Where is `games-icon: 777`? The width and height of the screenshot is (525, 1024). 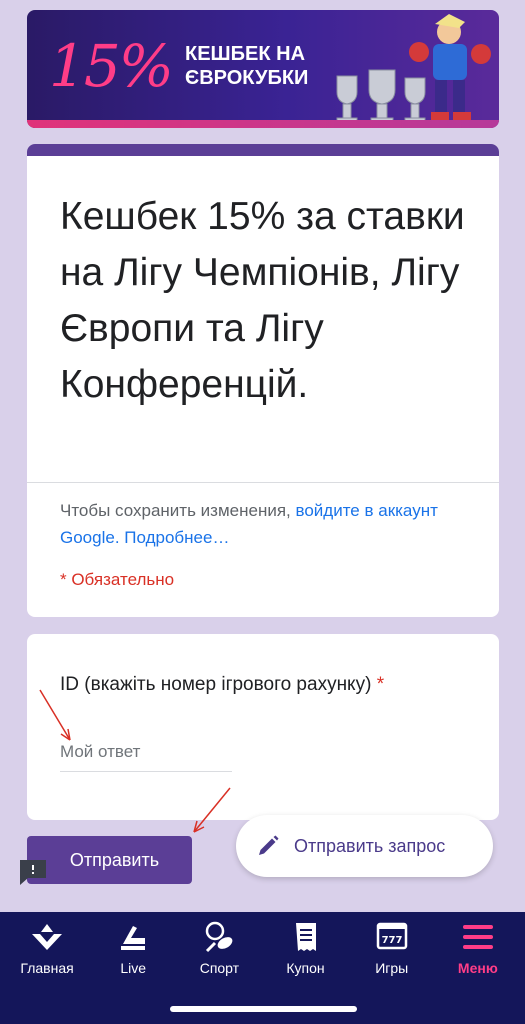
games-icon: 777 is located at coordinates (391, 936).